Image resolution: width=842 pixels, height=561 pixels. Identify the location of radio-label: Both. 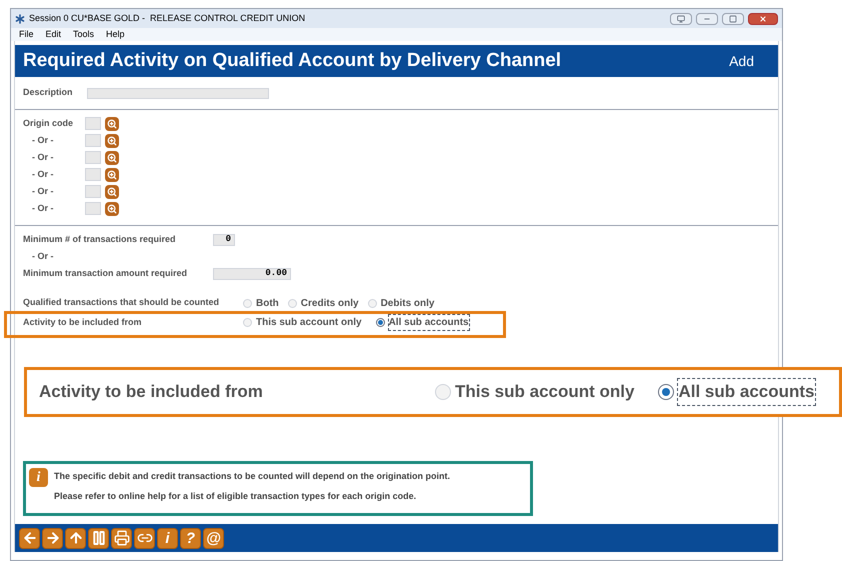
(267, 303).